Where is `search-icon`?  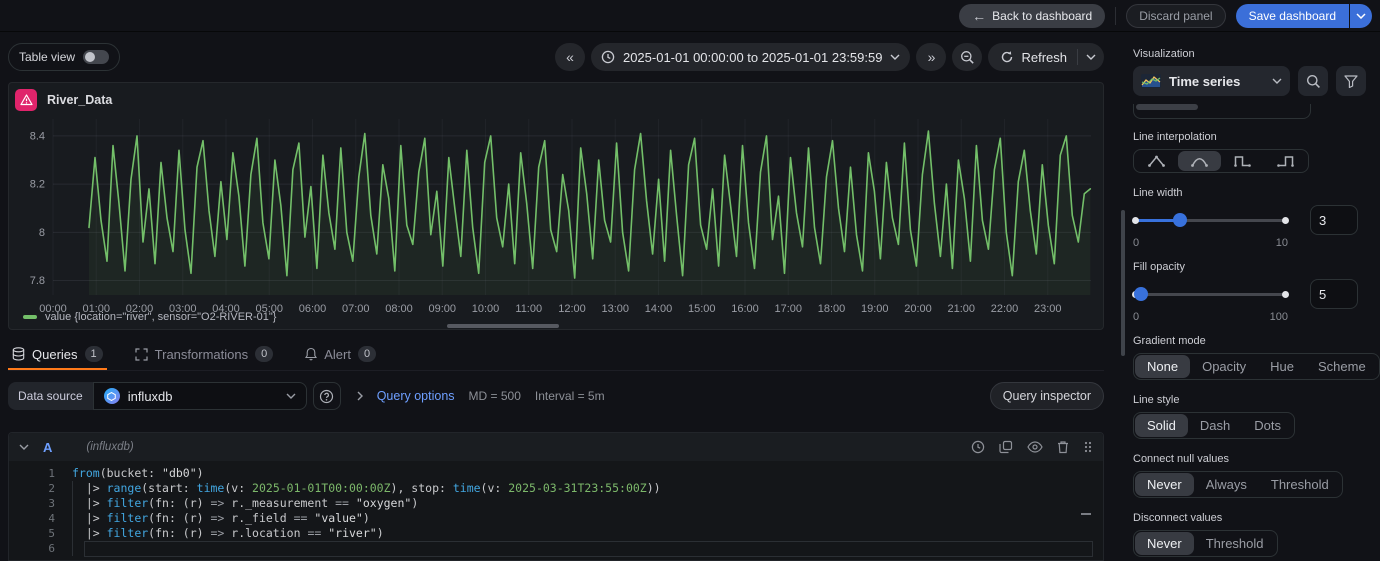
search-icon is located at coordinates (1313, 81).